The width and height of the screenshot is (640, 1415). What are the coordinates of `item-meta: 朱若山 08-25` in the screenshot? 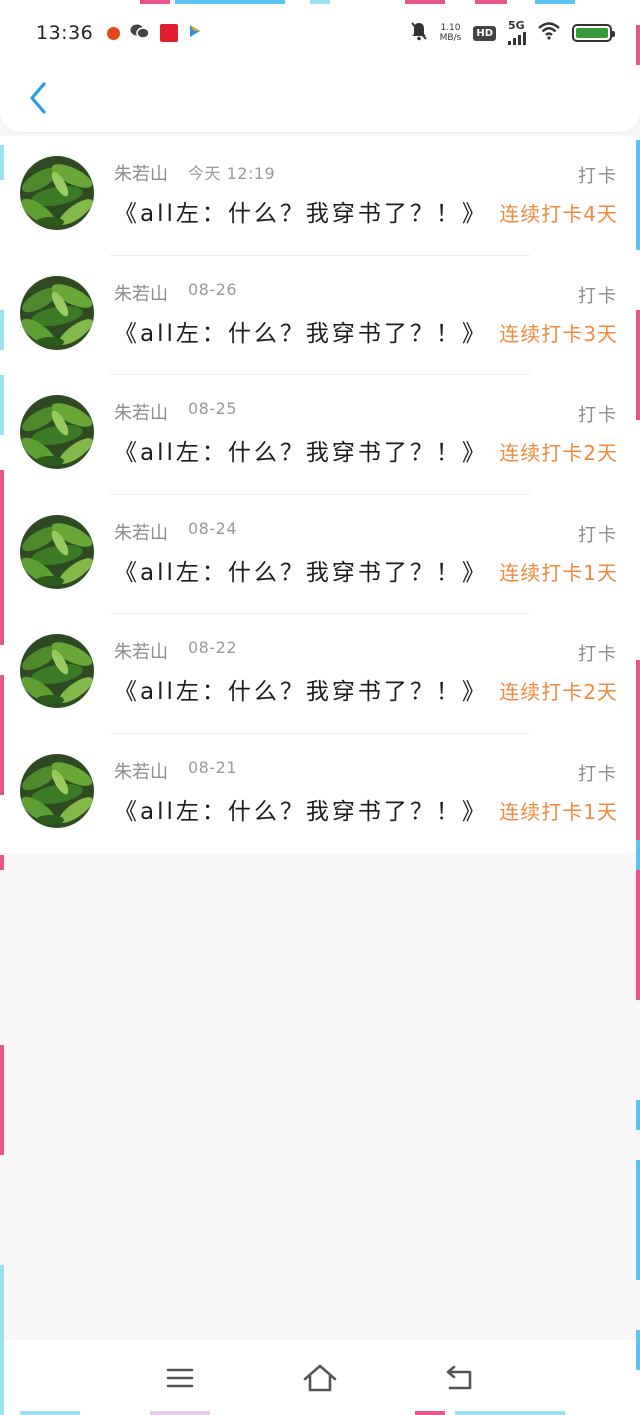 It's located at (175, 412).